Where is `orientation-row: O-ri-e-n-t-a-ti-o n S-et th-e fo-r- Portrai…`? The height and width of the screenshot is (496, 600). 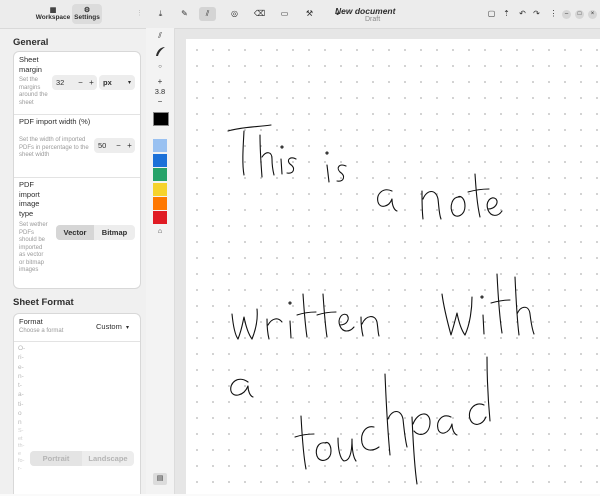
orientation-row: O-ri-e-n-t-a-ti-o n S-et th-e fo-r- Portrai… is located at coordinates (77, 417).